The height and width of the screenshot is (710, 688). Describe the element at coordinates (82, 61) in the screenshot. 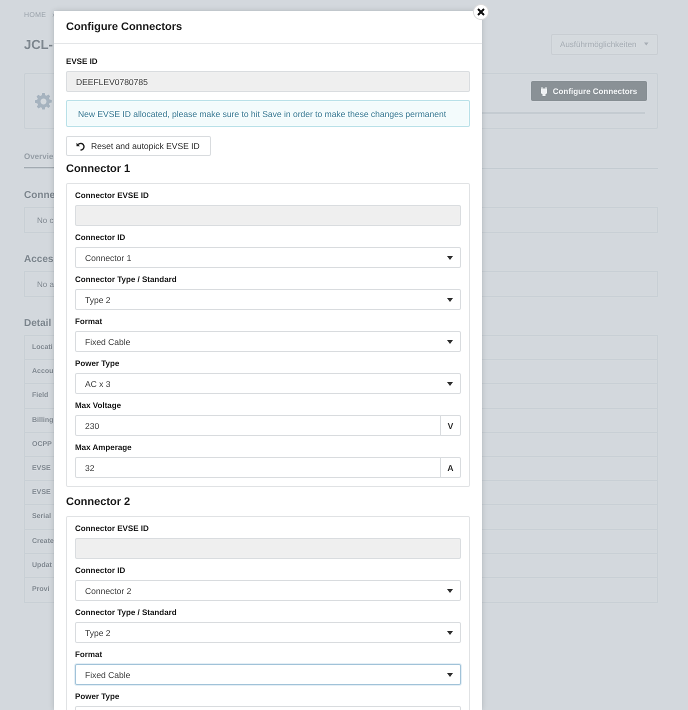

I see `field-label: EVSE ID` at that location.